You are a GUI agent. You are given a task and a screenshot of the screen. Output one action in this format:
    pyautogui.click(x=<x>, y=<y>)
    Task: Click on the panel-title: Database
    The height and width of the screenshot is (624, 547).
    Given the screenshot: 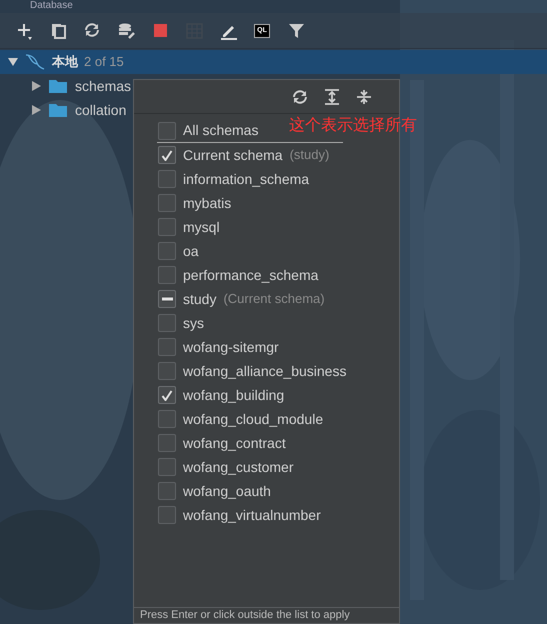 What is the action you would take?
    pyautogui.click(x=51, y=6)
    